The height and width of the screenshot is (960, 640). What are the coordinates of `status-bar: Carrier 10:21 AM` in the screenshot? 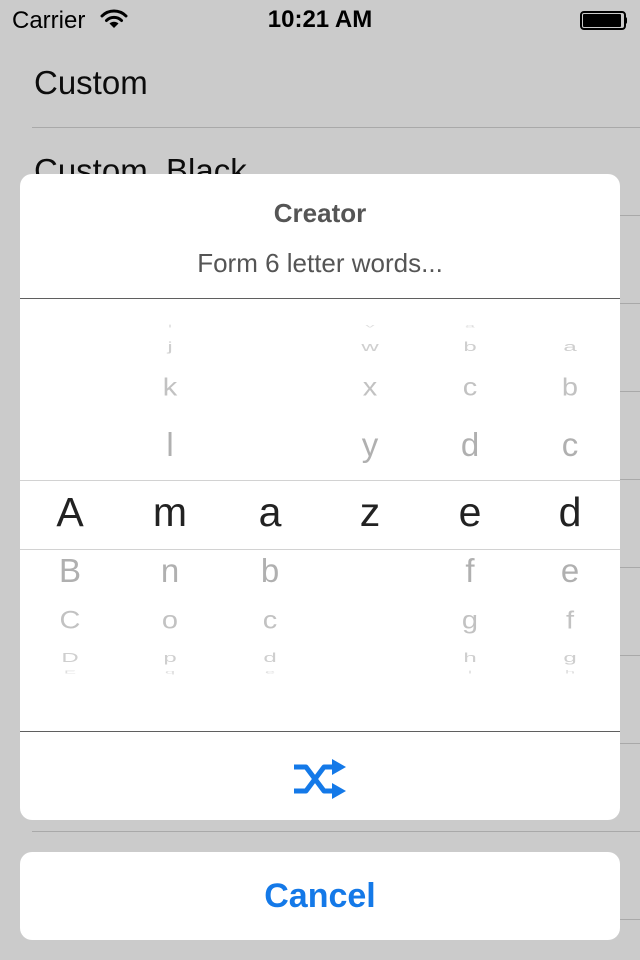 It's located at (320, 20).